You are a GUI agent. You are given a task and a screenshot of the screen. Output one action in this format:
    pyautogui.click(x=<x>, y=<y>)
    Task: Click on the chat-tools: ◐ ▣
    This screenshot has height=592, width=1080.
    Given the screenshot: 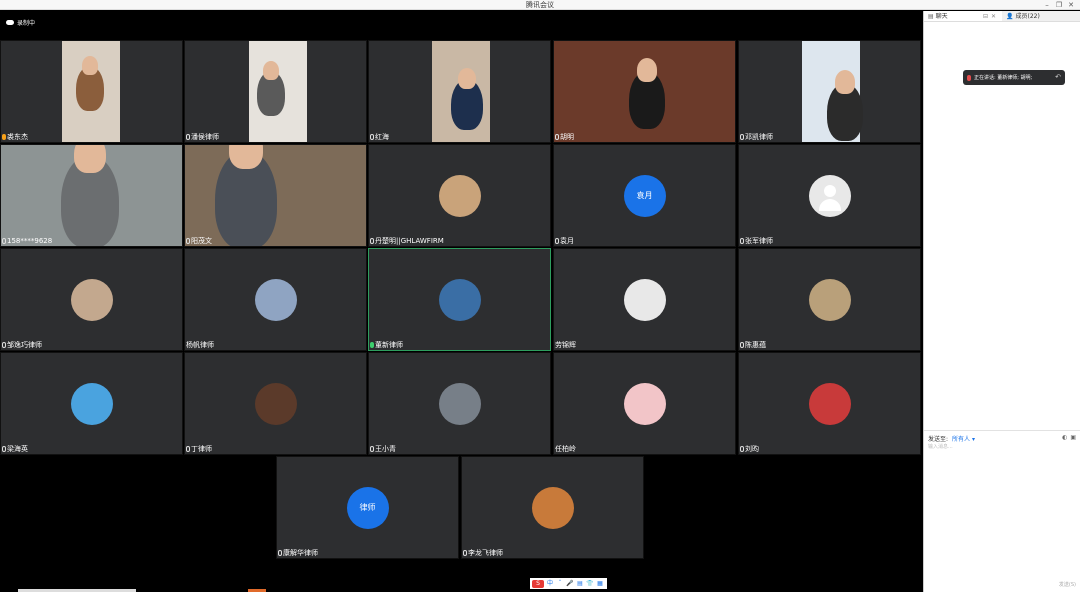 What is the action you would take?
    pyautogui.click(x=1069, y=437)
    